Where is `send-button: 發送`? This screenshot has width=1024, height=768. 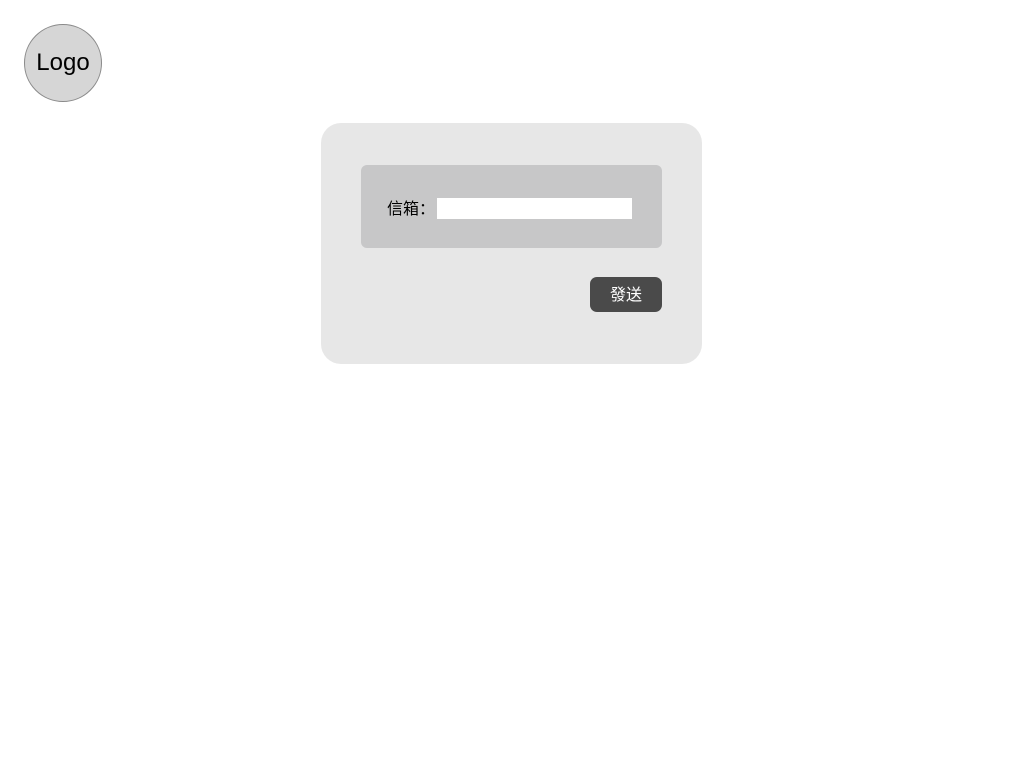
send-button: 發送 is located at coordinates (626, 294).